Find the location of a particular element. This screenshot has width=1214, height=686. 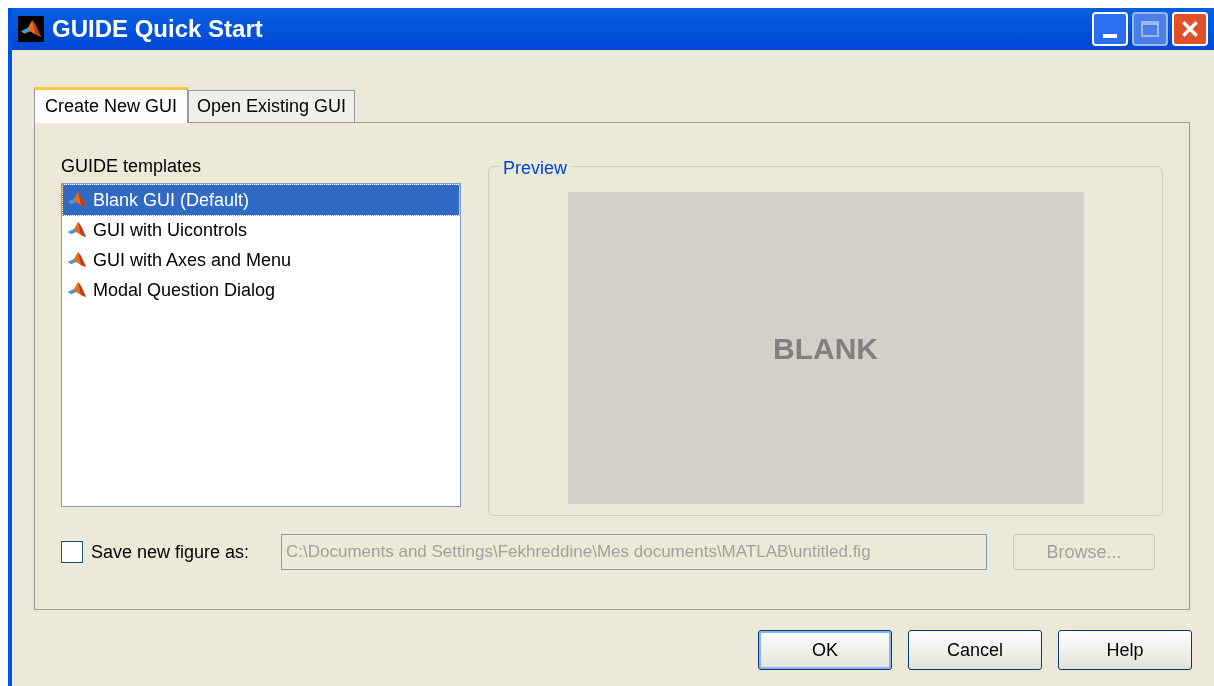

preview-text: BLANK is located at coordinates (825, 348).